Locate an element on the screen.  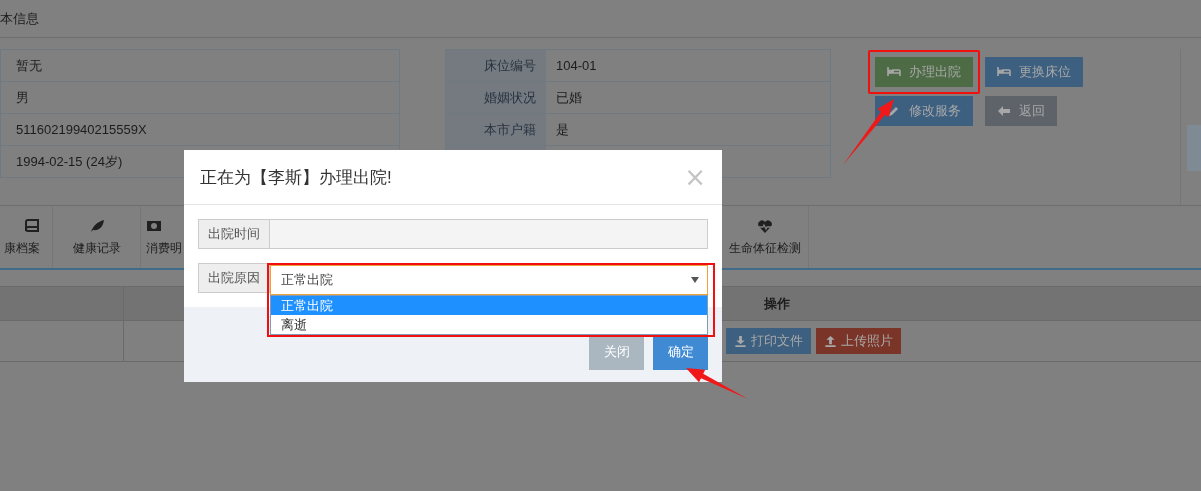
field-label: 本市户籍 is located at coordinates (496, 129).